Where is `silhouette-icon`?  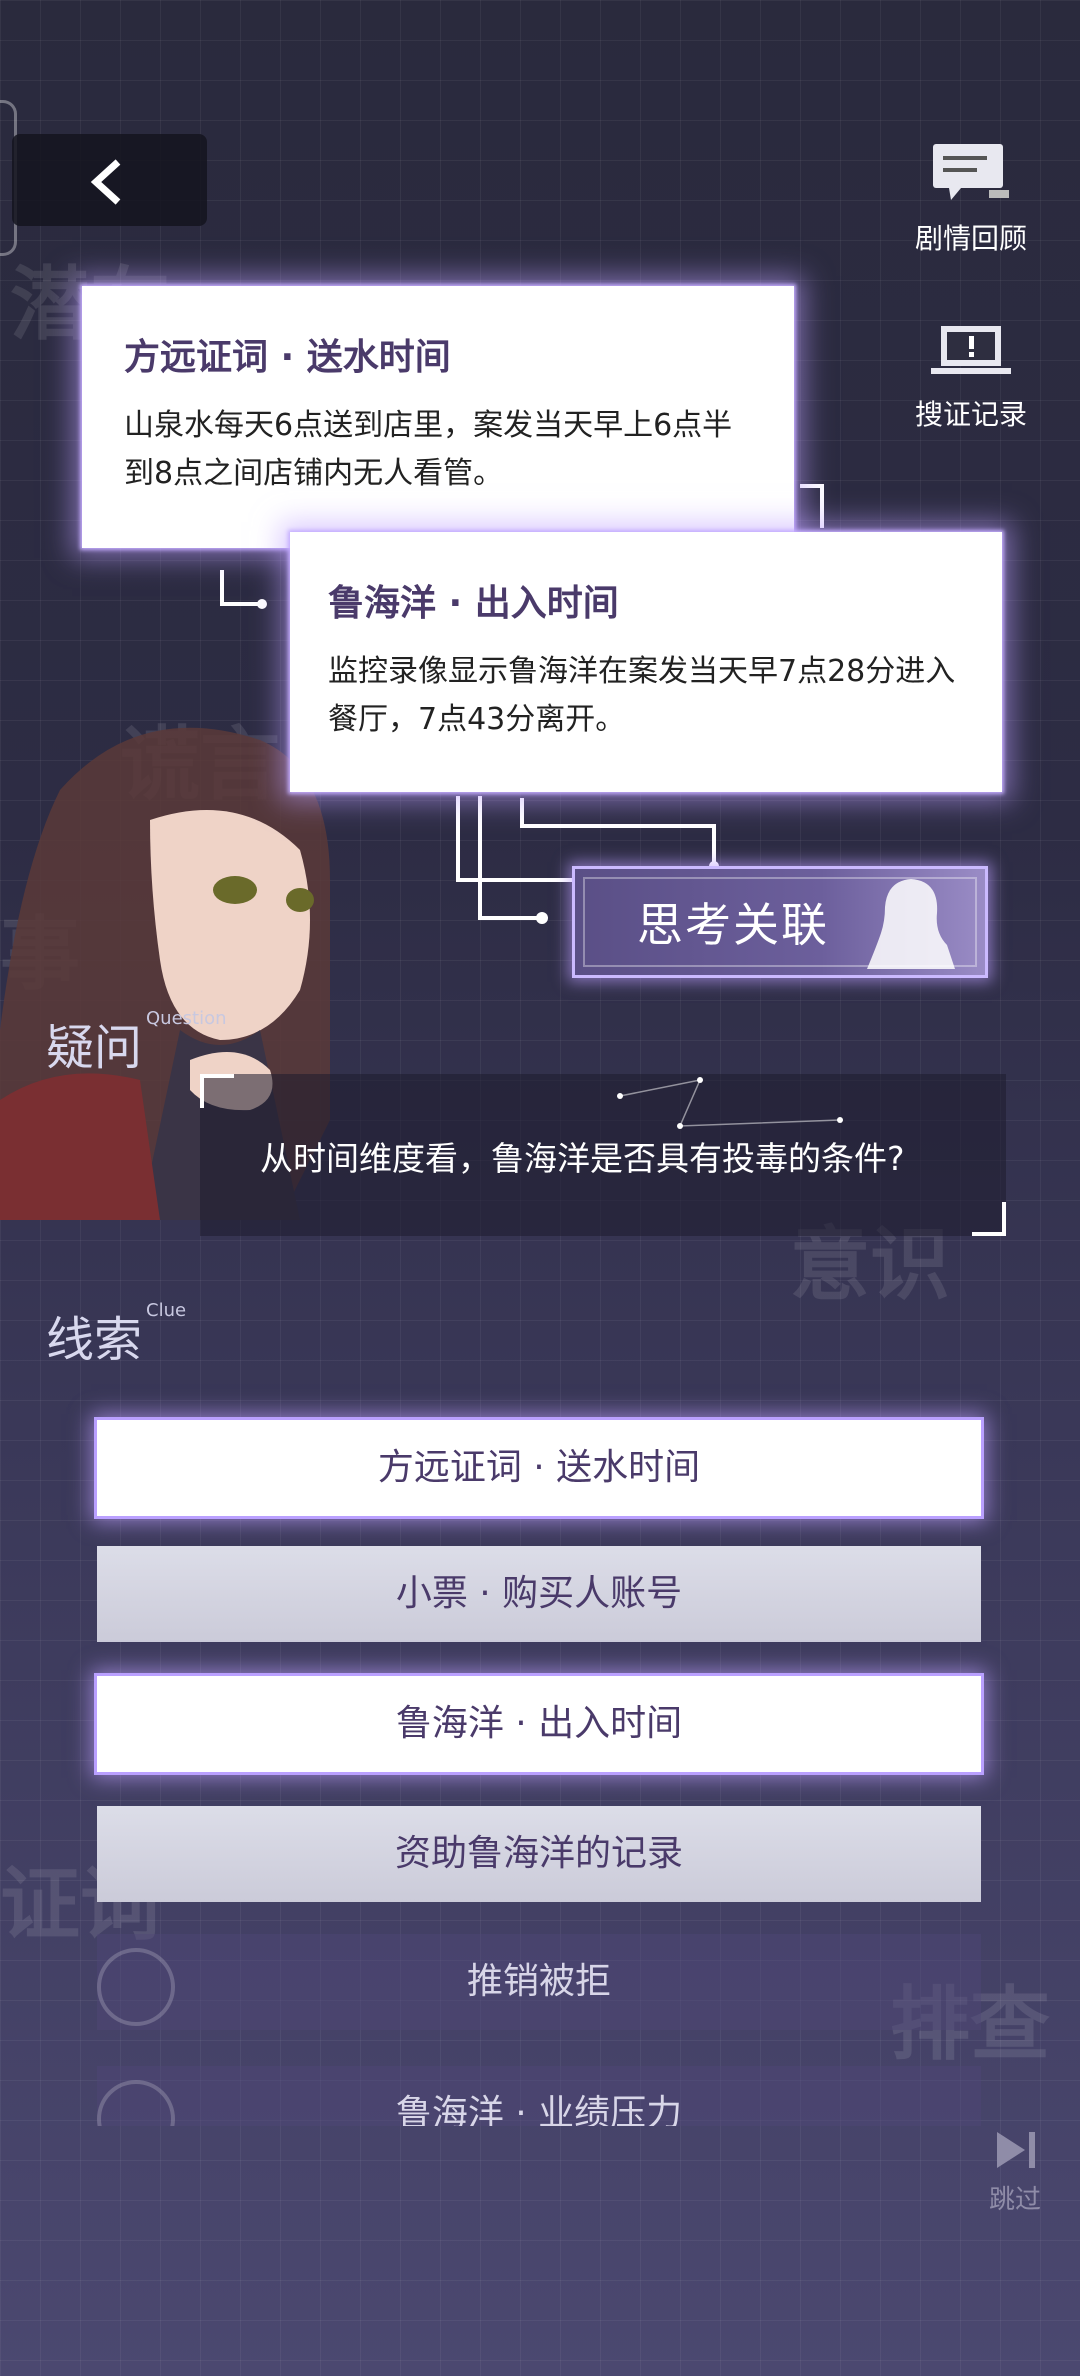
silhouette-icon is located at coordinates (911, 924).